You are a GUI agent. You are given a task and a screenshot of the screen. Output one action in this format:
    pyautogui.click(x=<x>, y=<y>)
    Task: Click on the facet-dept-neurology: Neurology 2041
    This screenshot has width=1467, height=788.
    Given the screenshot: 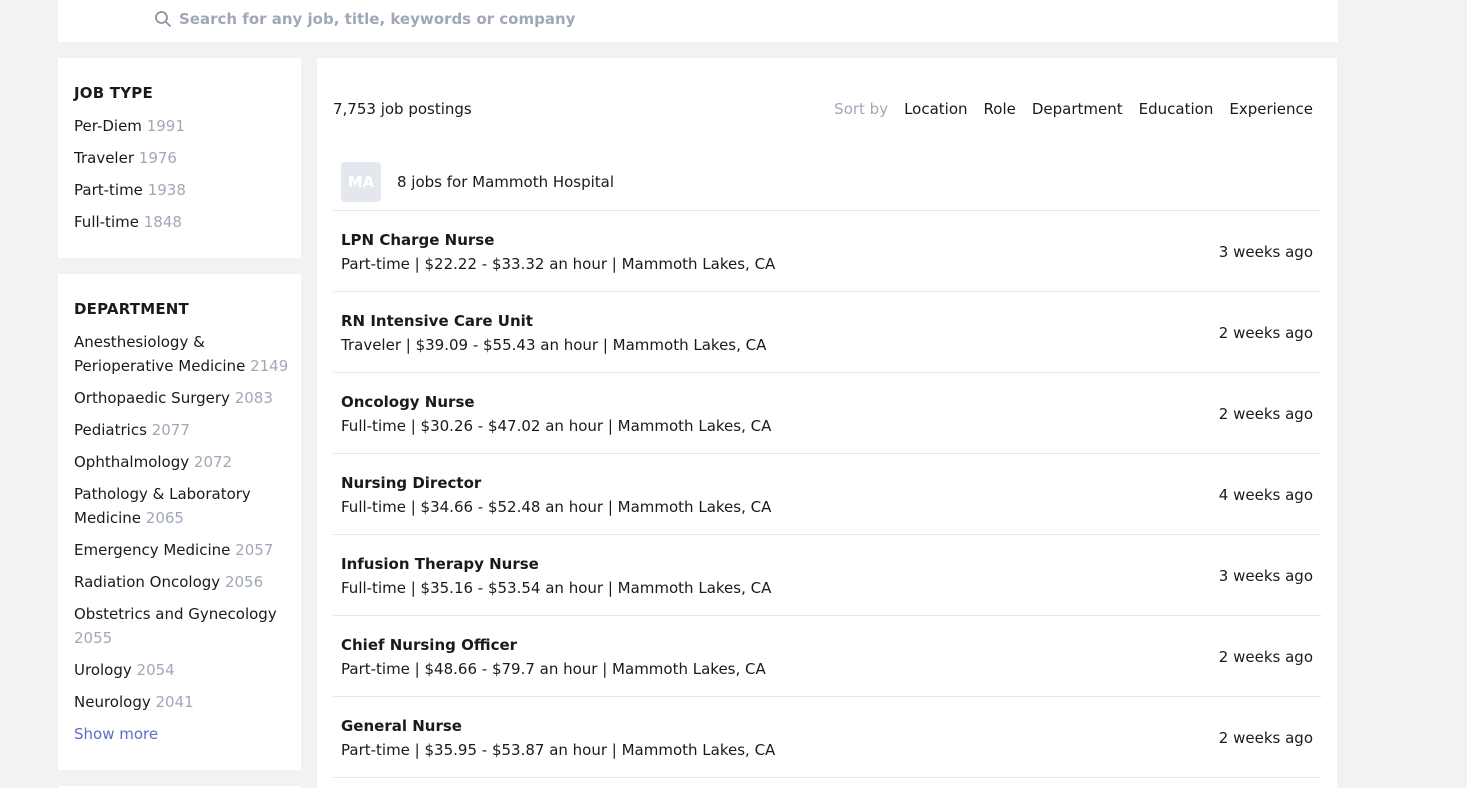 What is the action you would take?
    pyautogui.click(x=181, y=702)
    